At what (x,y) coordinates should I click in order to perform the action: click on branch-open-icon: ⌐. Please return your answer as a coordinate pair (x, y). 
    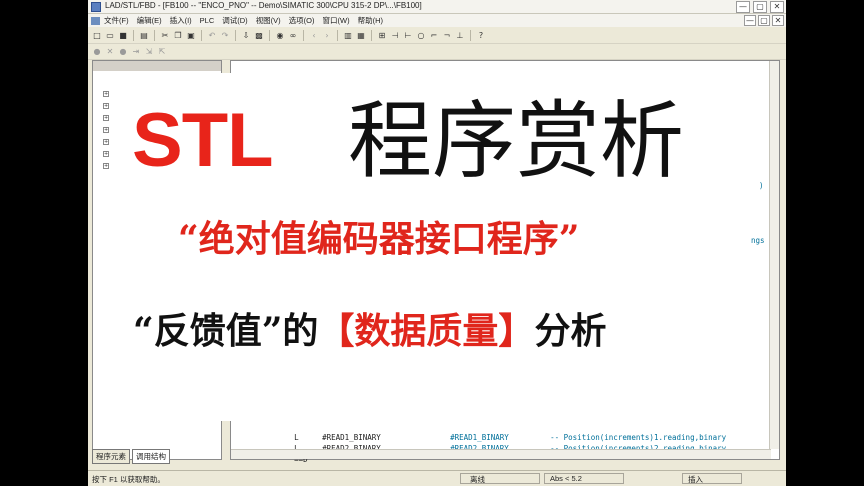
    Looking at the image, I should click on (434, 36).